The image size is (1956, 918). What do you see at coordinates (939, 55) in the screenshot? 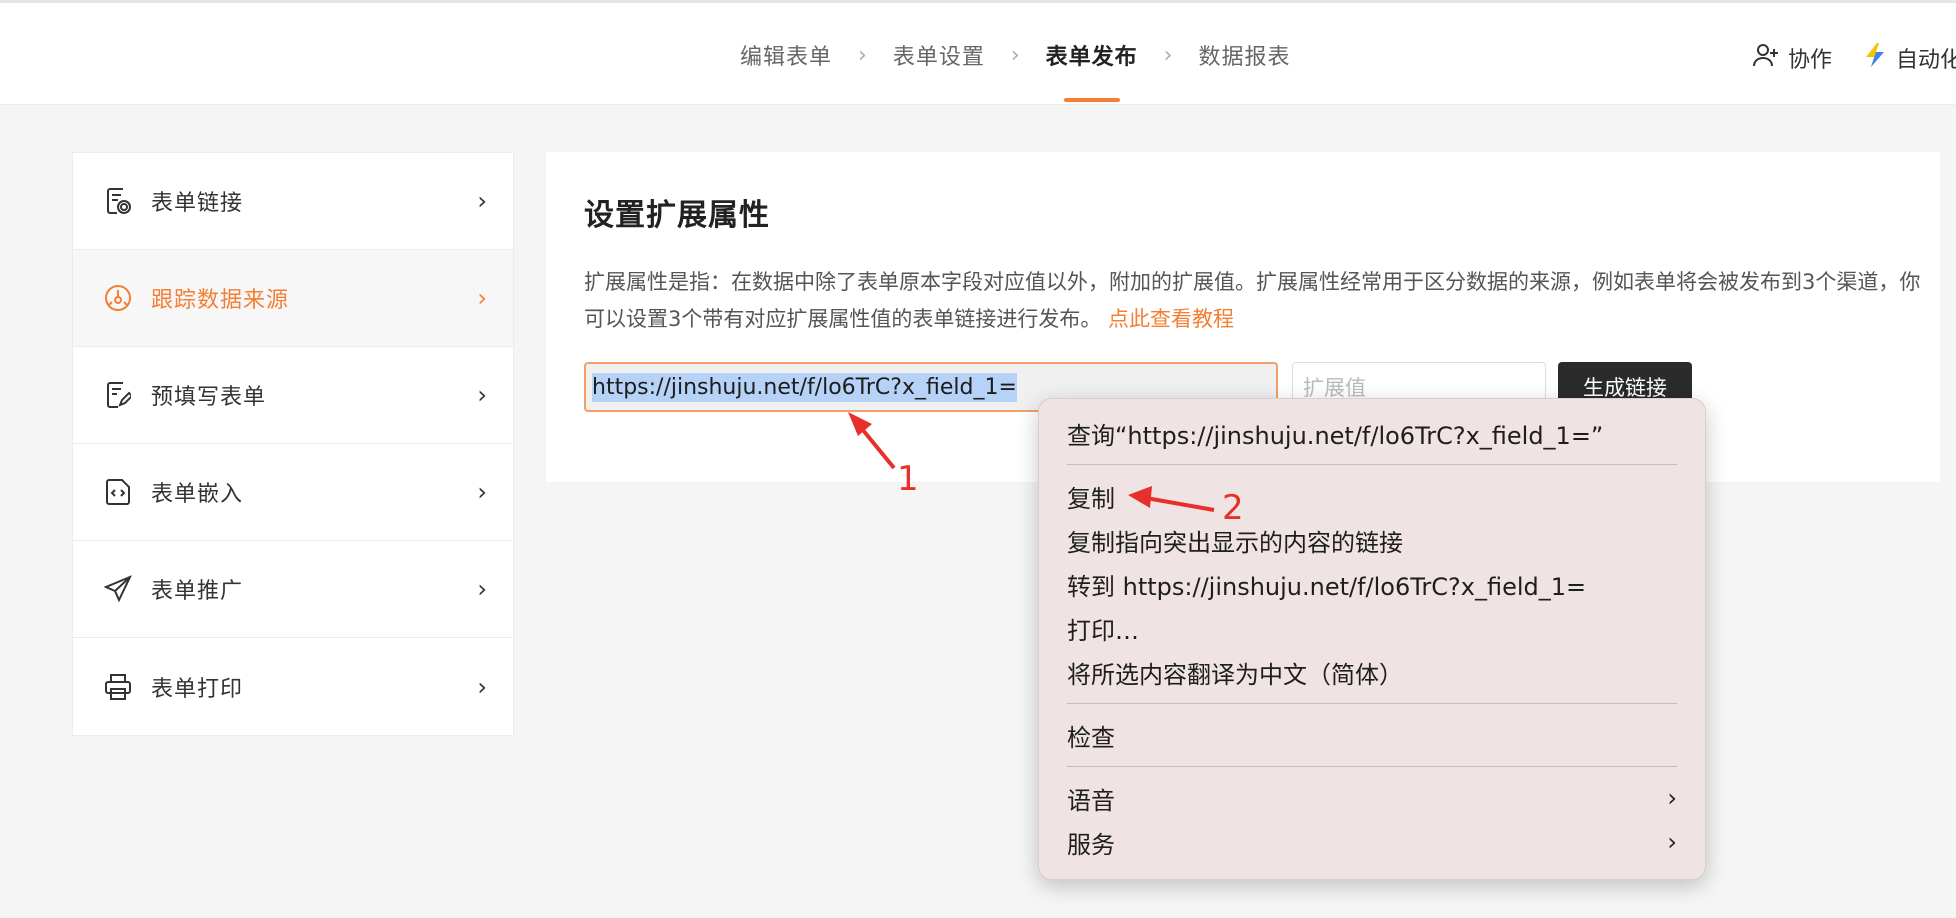
I see `step-form-settings: 表单设置` at bounding box center [939, 55].